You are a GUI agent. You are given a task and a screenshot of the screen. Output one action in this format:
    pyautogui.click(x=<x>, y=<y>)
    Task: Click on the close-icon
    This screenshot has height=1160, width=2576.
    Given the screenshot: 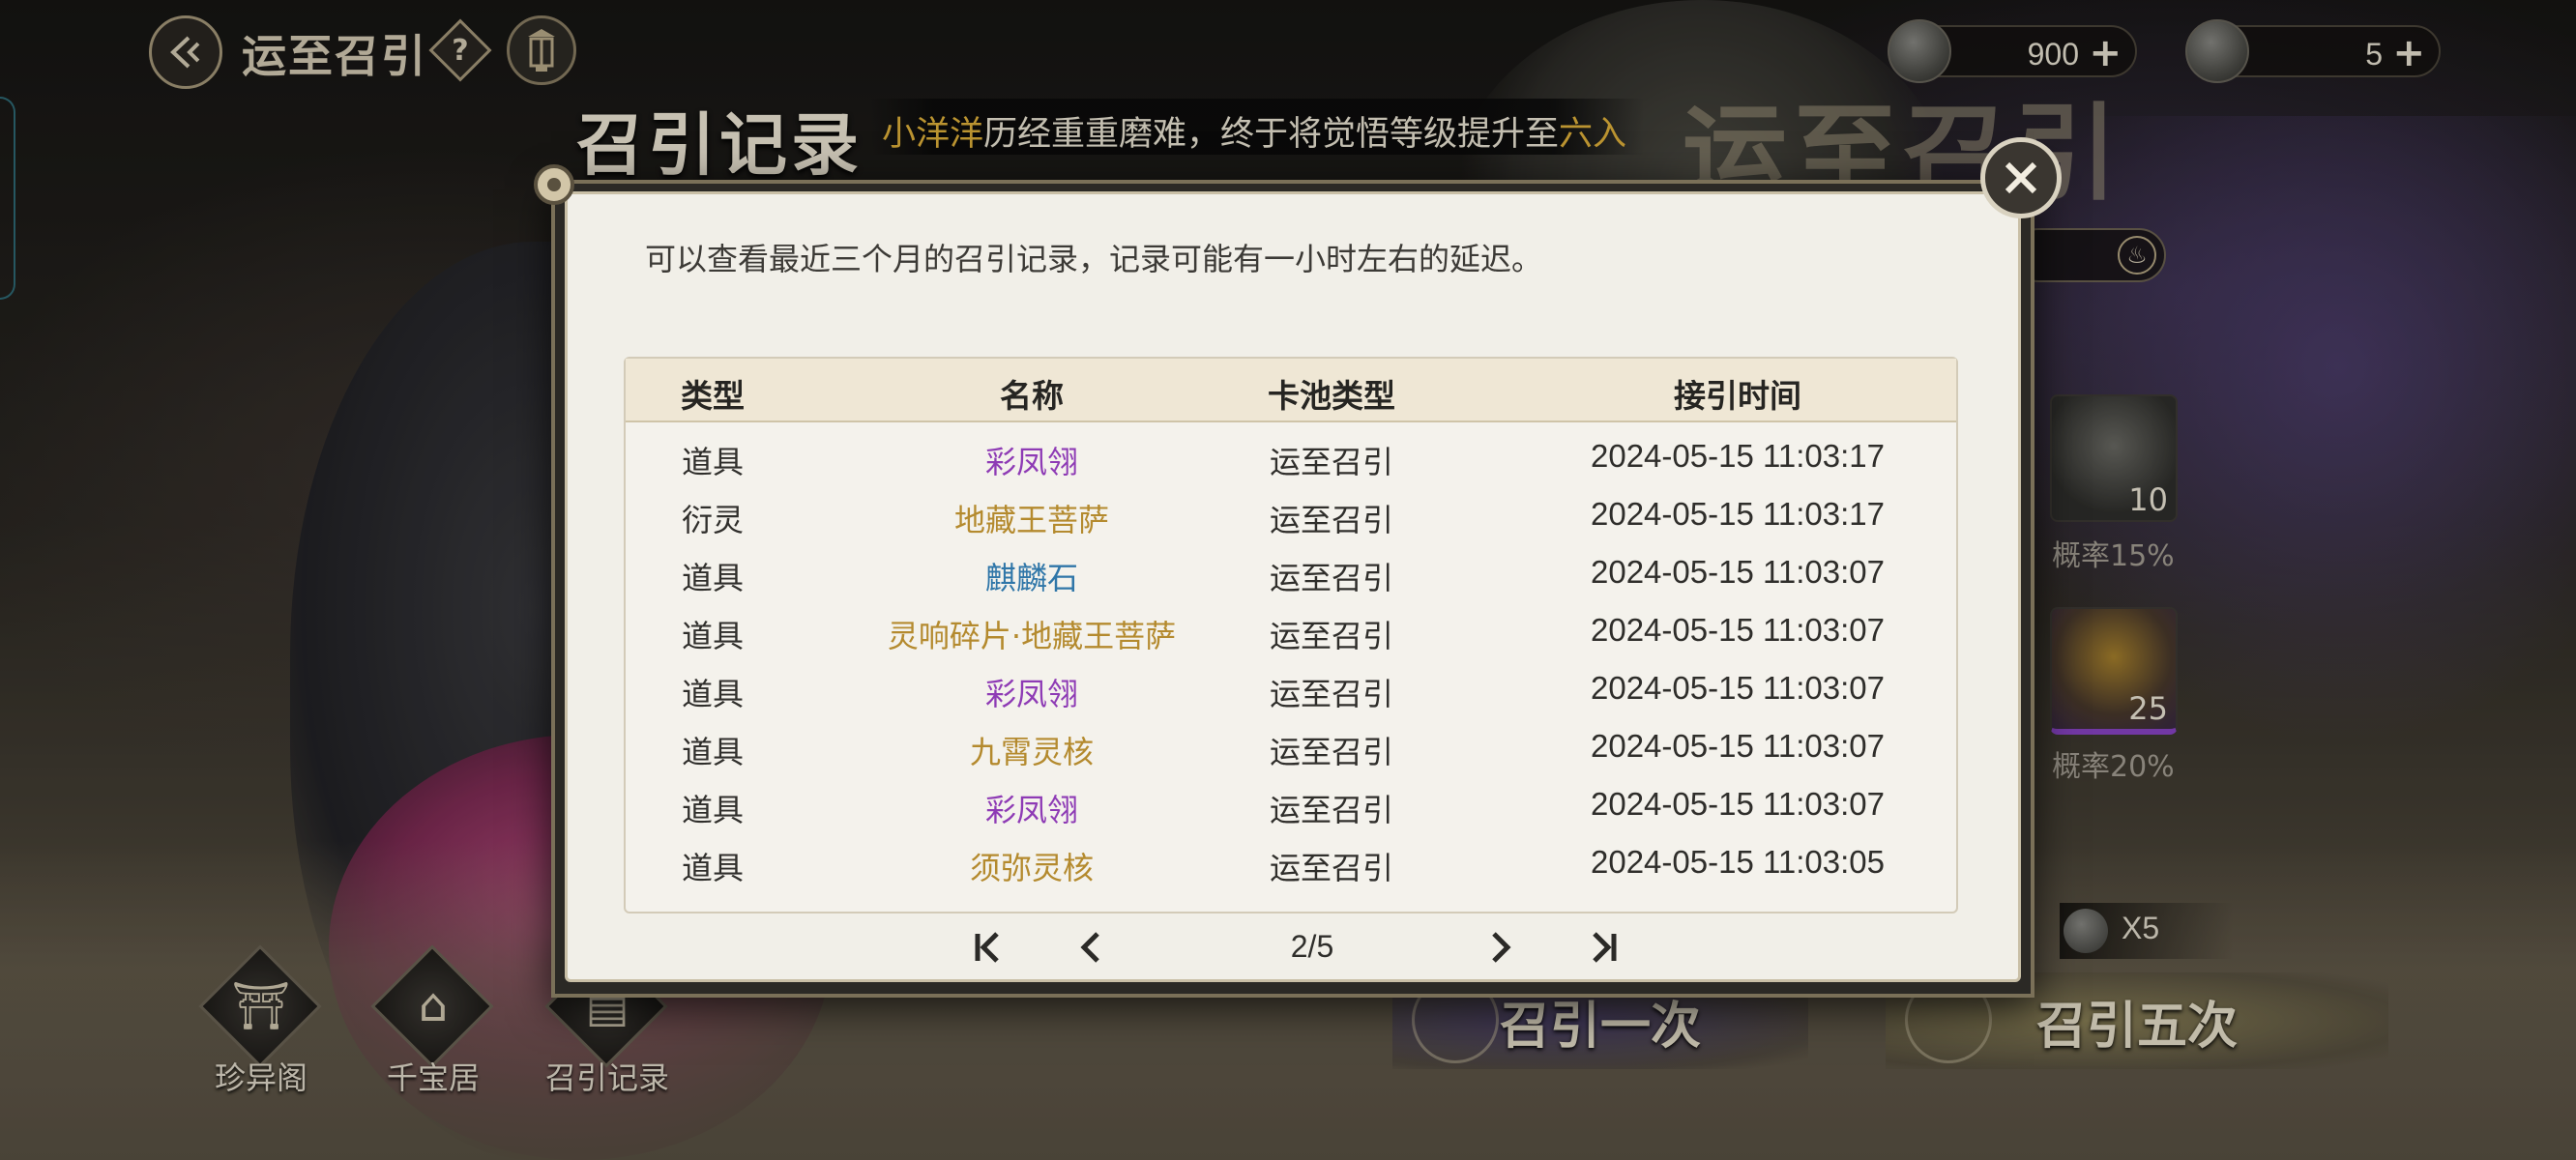 What is the action you would take?
    pyautogui.click(x=2021, y=177)
    